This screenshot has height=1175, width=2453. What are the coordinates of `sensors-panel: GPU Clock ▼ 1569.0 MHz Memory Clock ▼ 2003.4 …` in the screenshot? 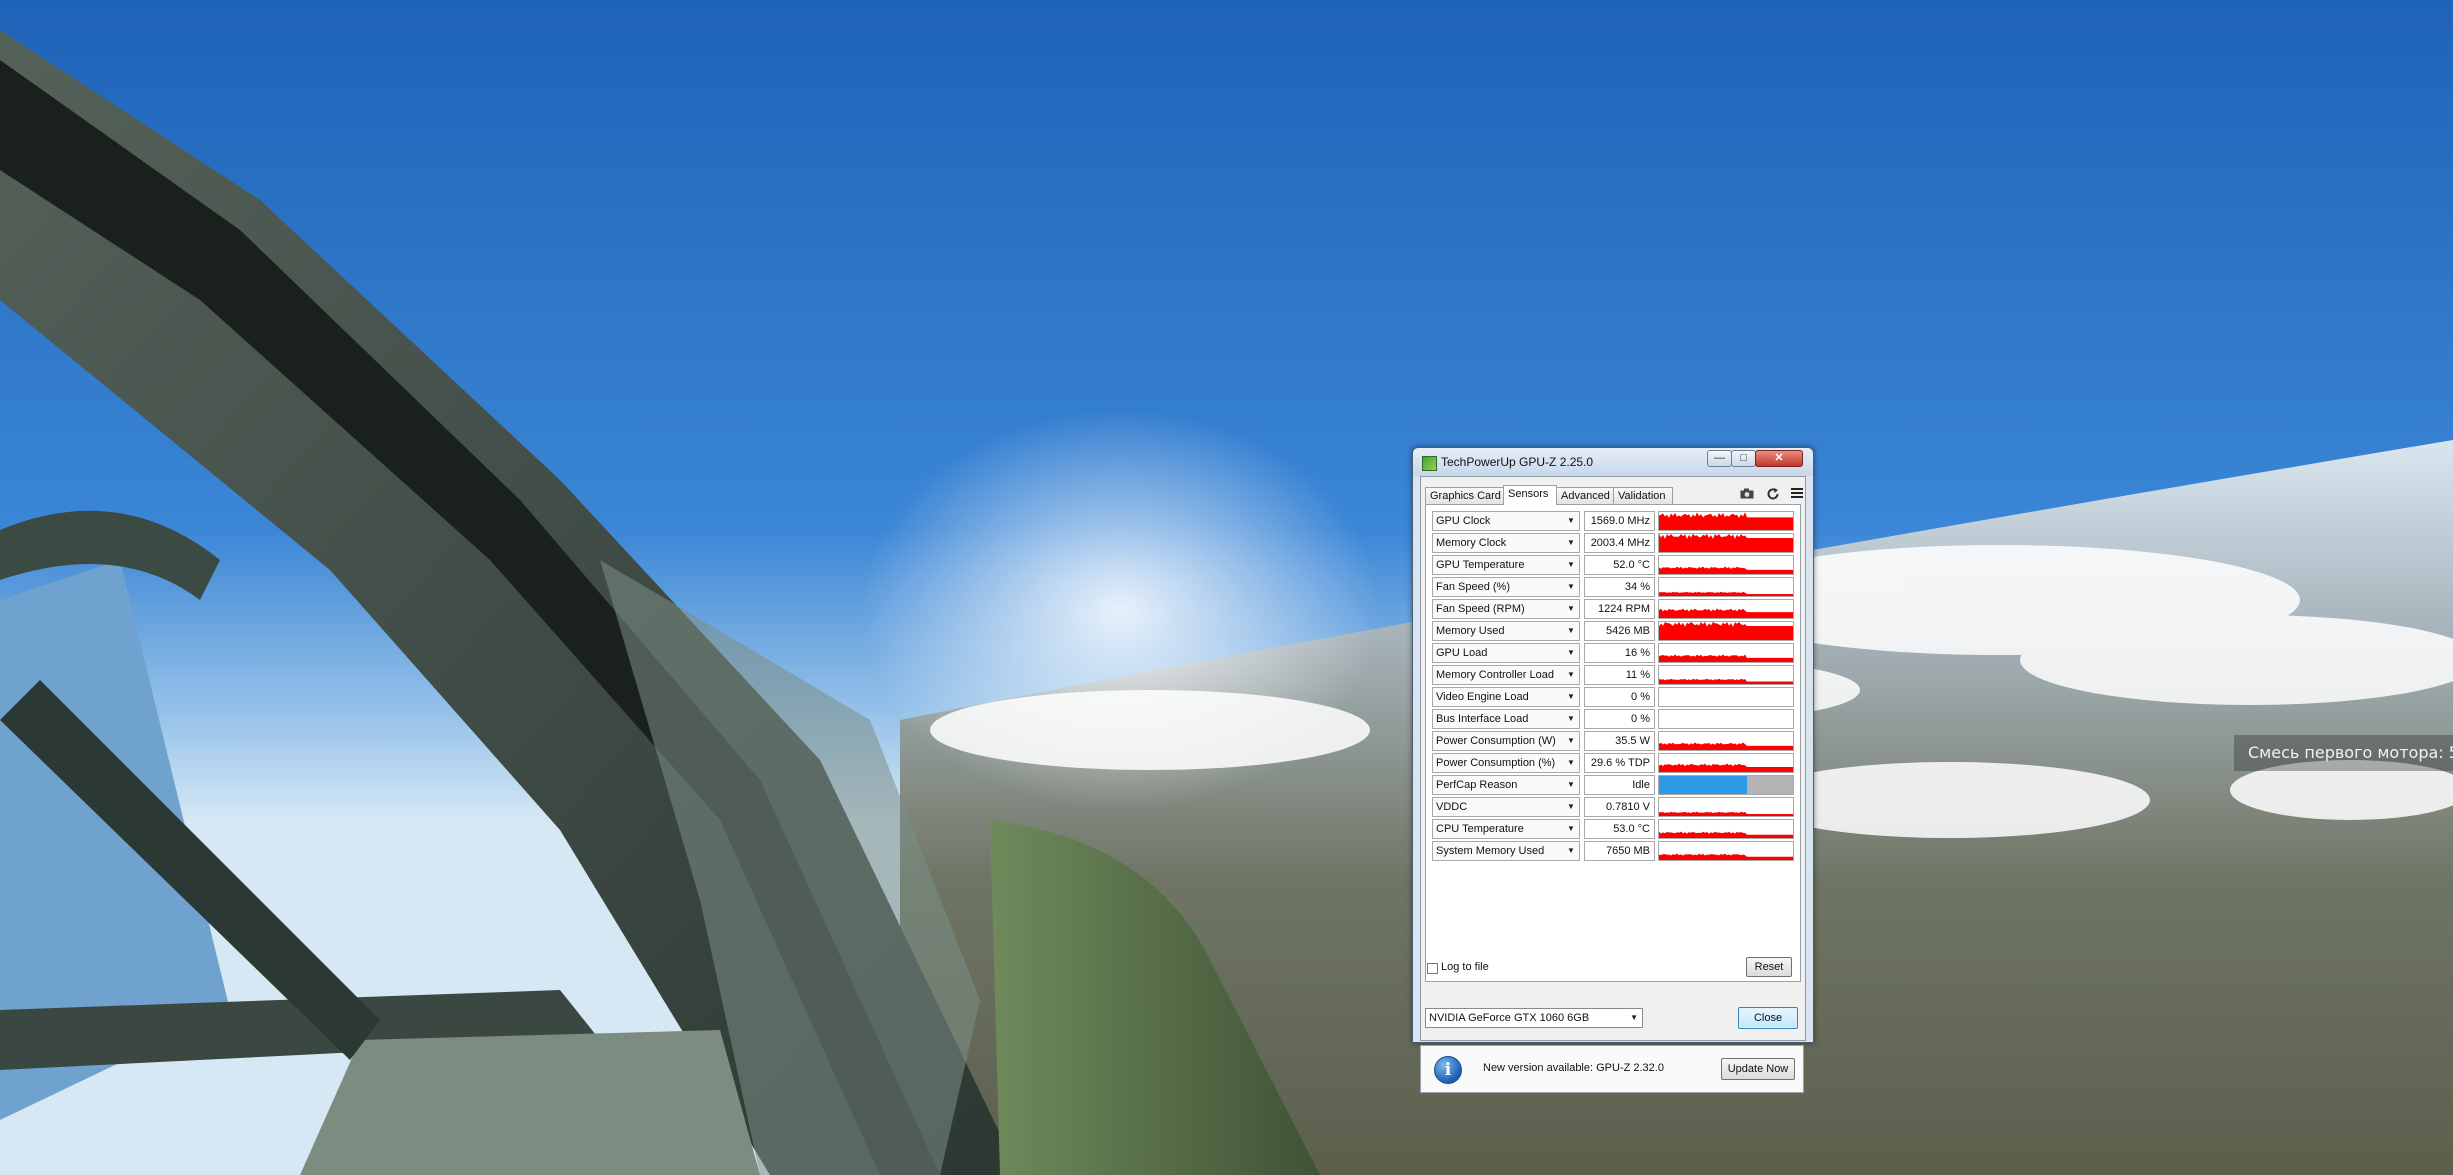 It's located at (1613, 743).